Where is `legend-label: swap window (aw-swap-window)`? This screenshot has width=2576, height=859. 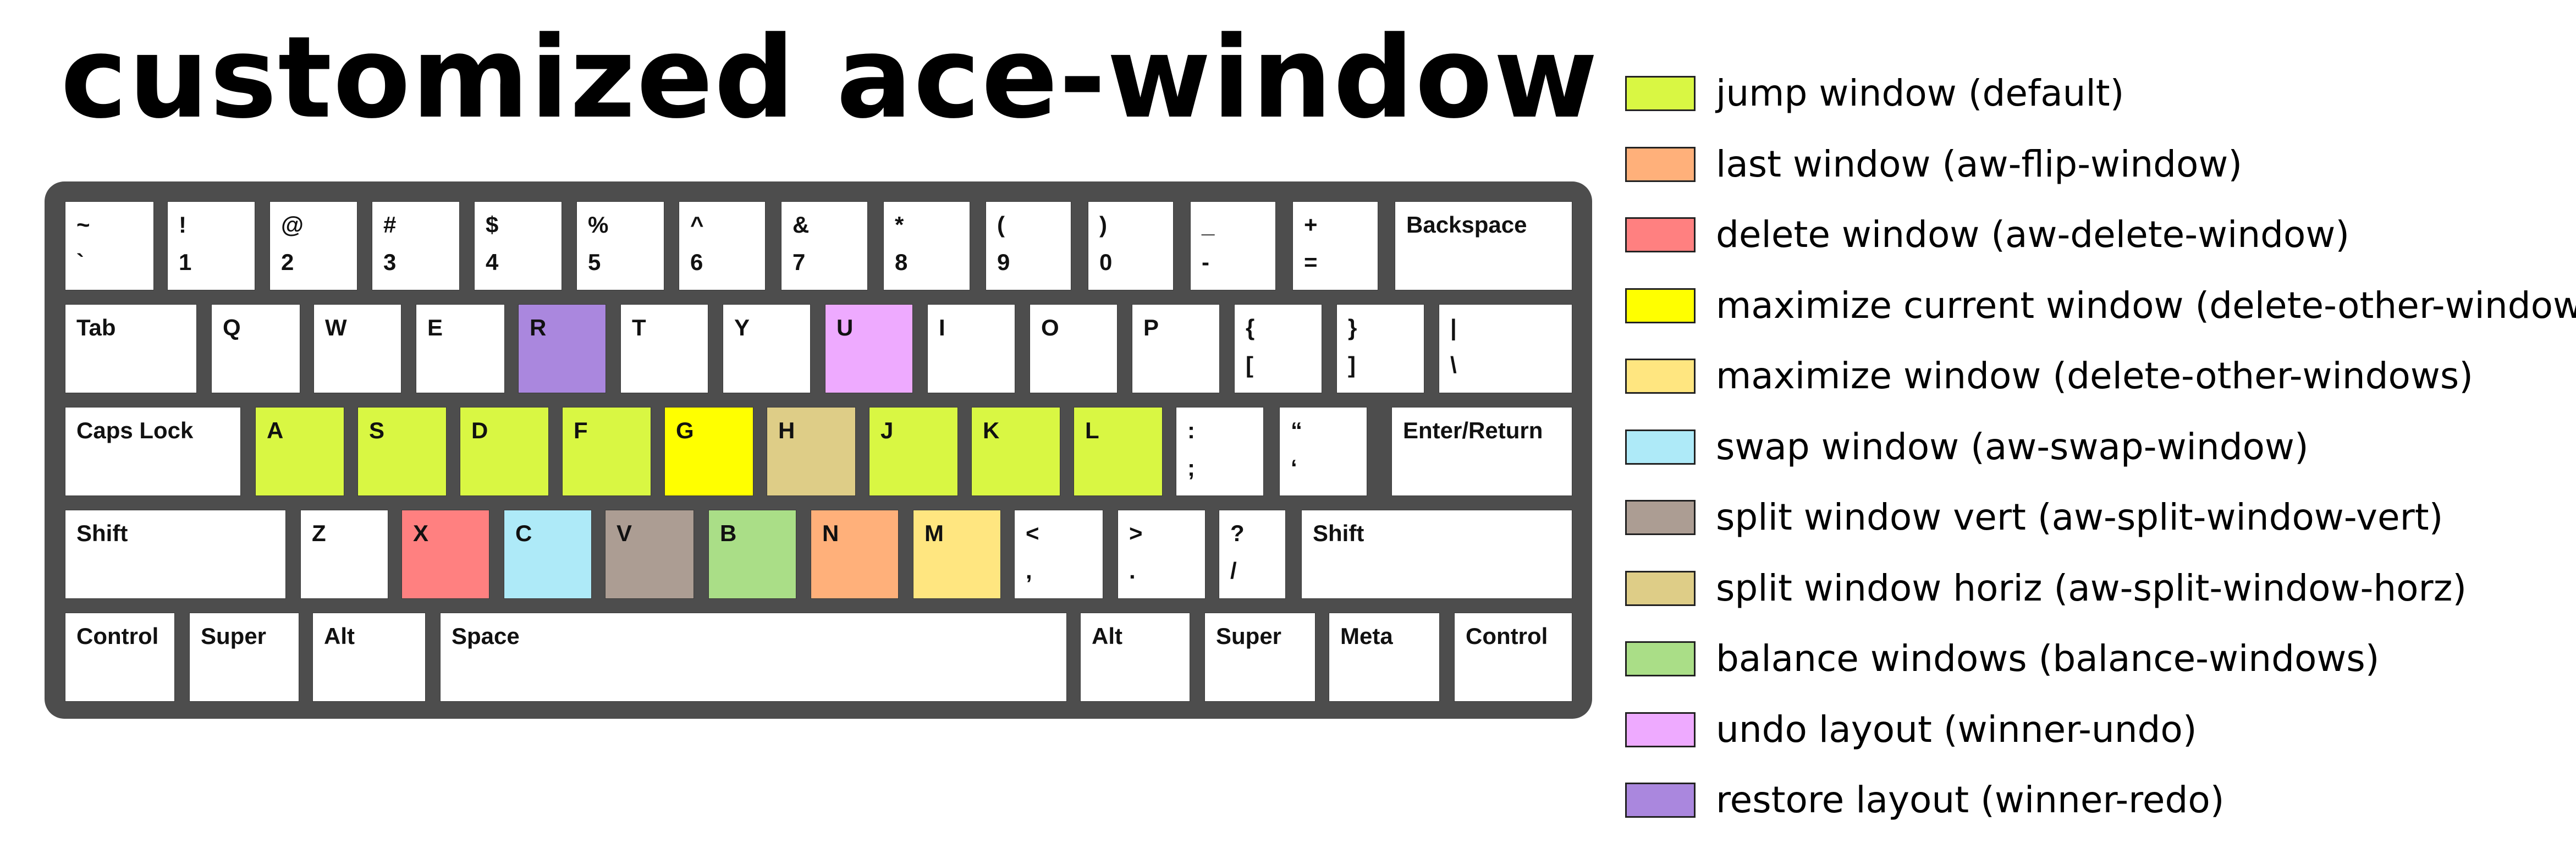 legend-label: swap window (aw-swap-window) is located at coordinates (2012, 447).